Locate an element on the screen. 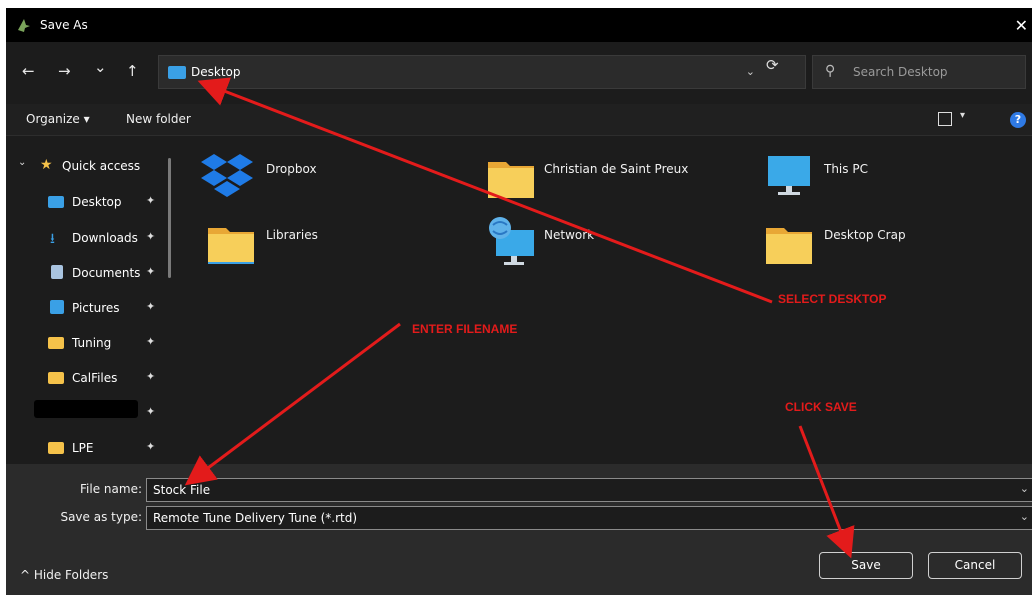  command-bar: Organize ▾ New folder ▾ ? is located at coordinates (519, 120).